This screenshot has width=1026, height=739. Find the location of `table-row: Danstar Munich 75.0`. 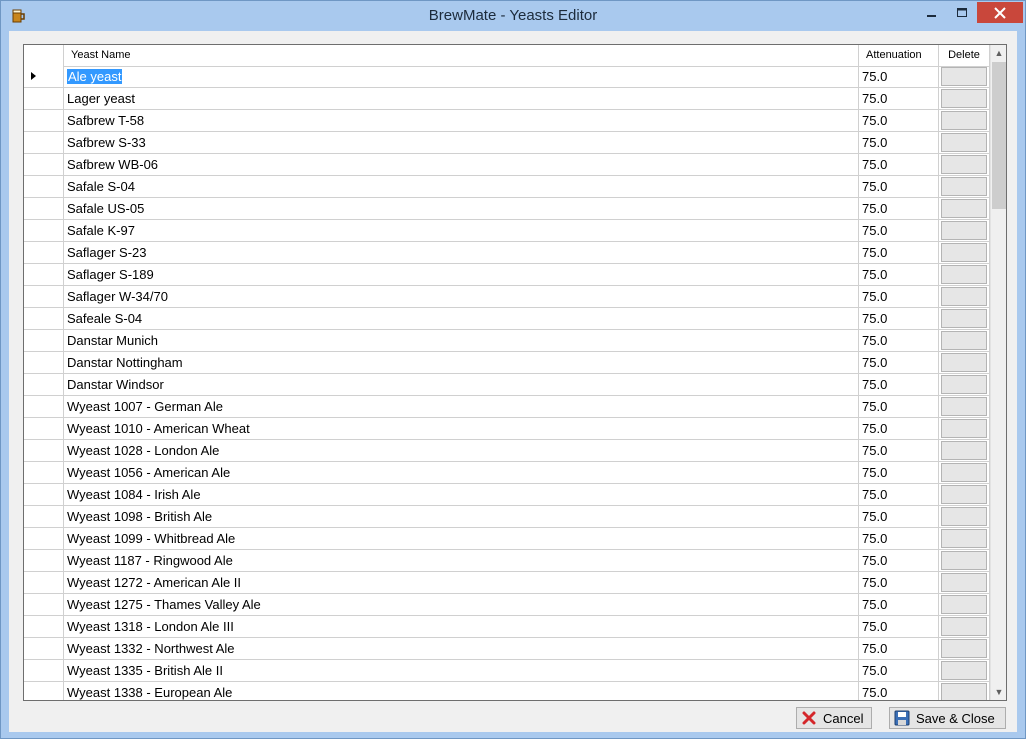

table-row: Danstar Munich 75.0 is located at coordinates (507, 341).